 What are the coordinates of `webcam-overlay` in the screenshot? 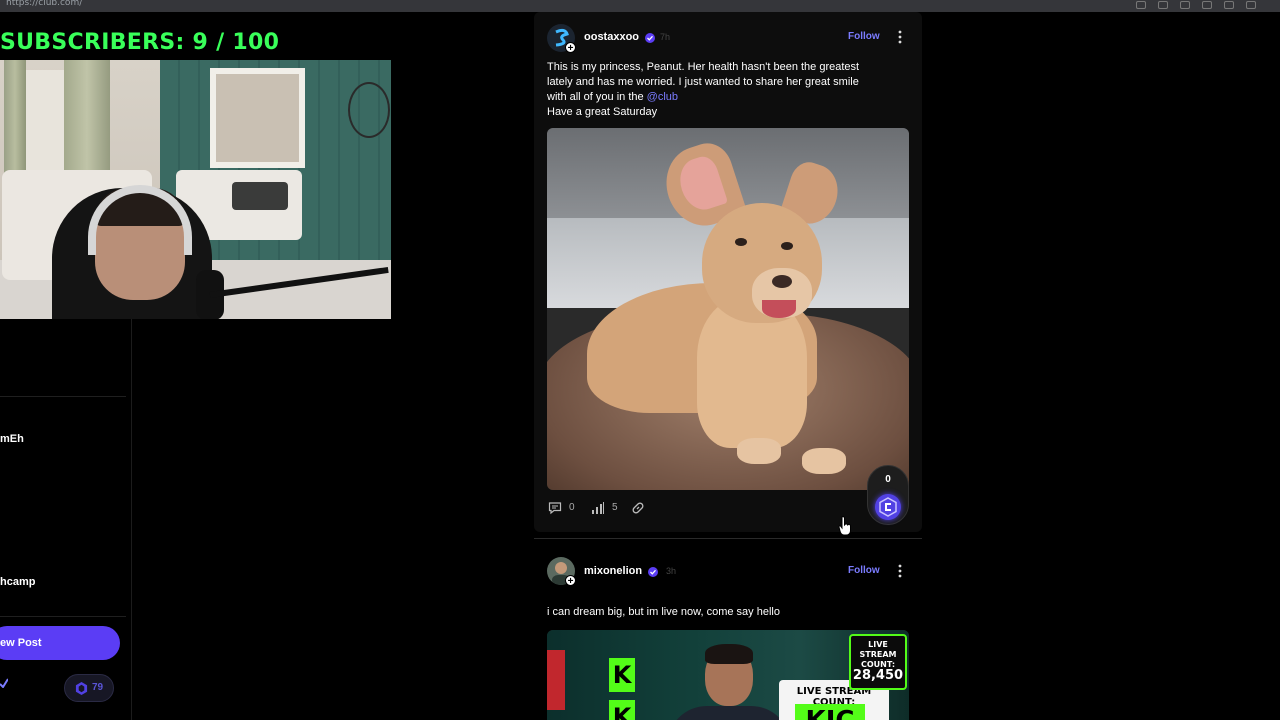 It's located at (195, 189).